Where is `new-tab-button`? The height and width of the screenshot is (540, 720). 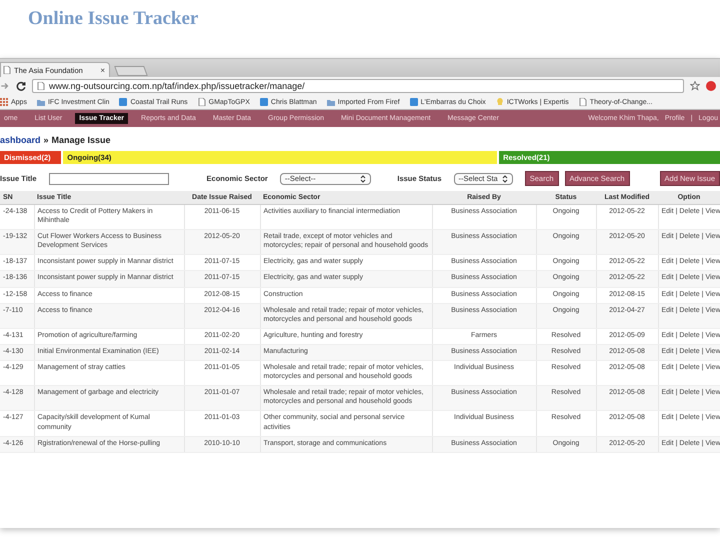
new-tab-button is located at coordinates (131, 71).